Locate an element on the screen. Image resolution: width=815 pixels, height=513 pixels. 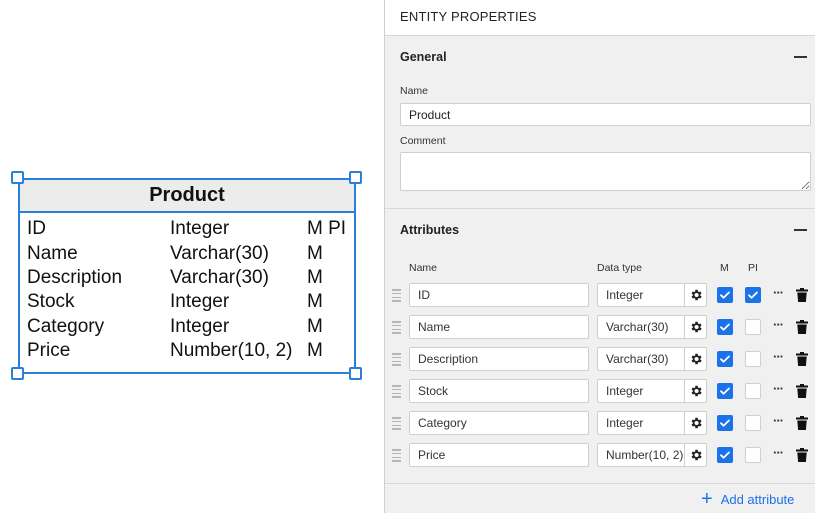
resize-handle-bottom-right is located at coordinates (355, 373).